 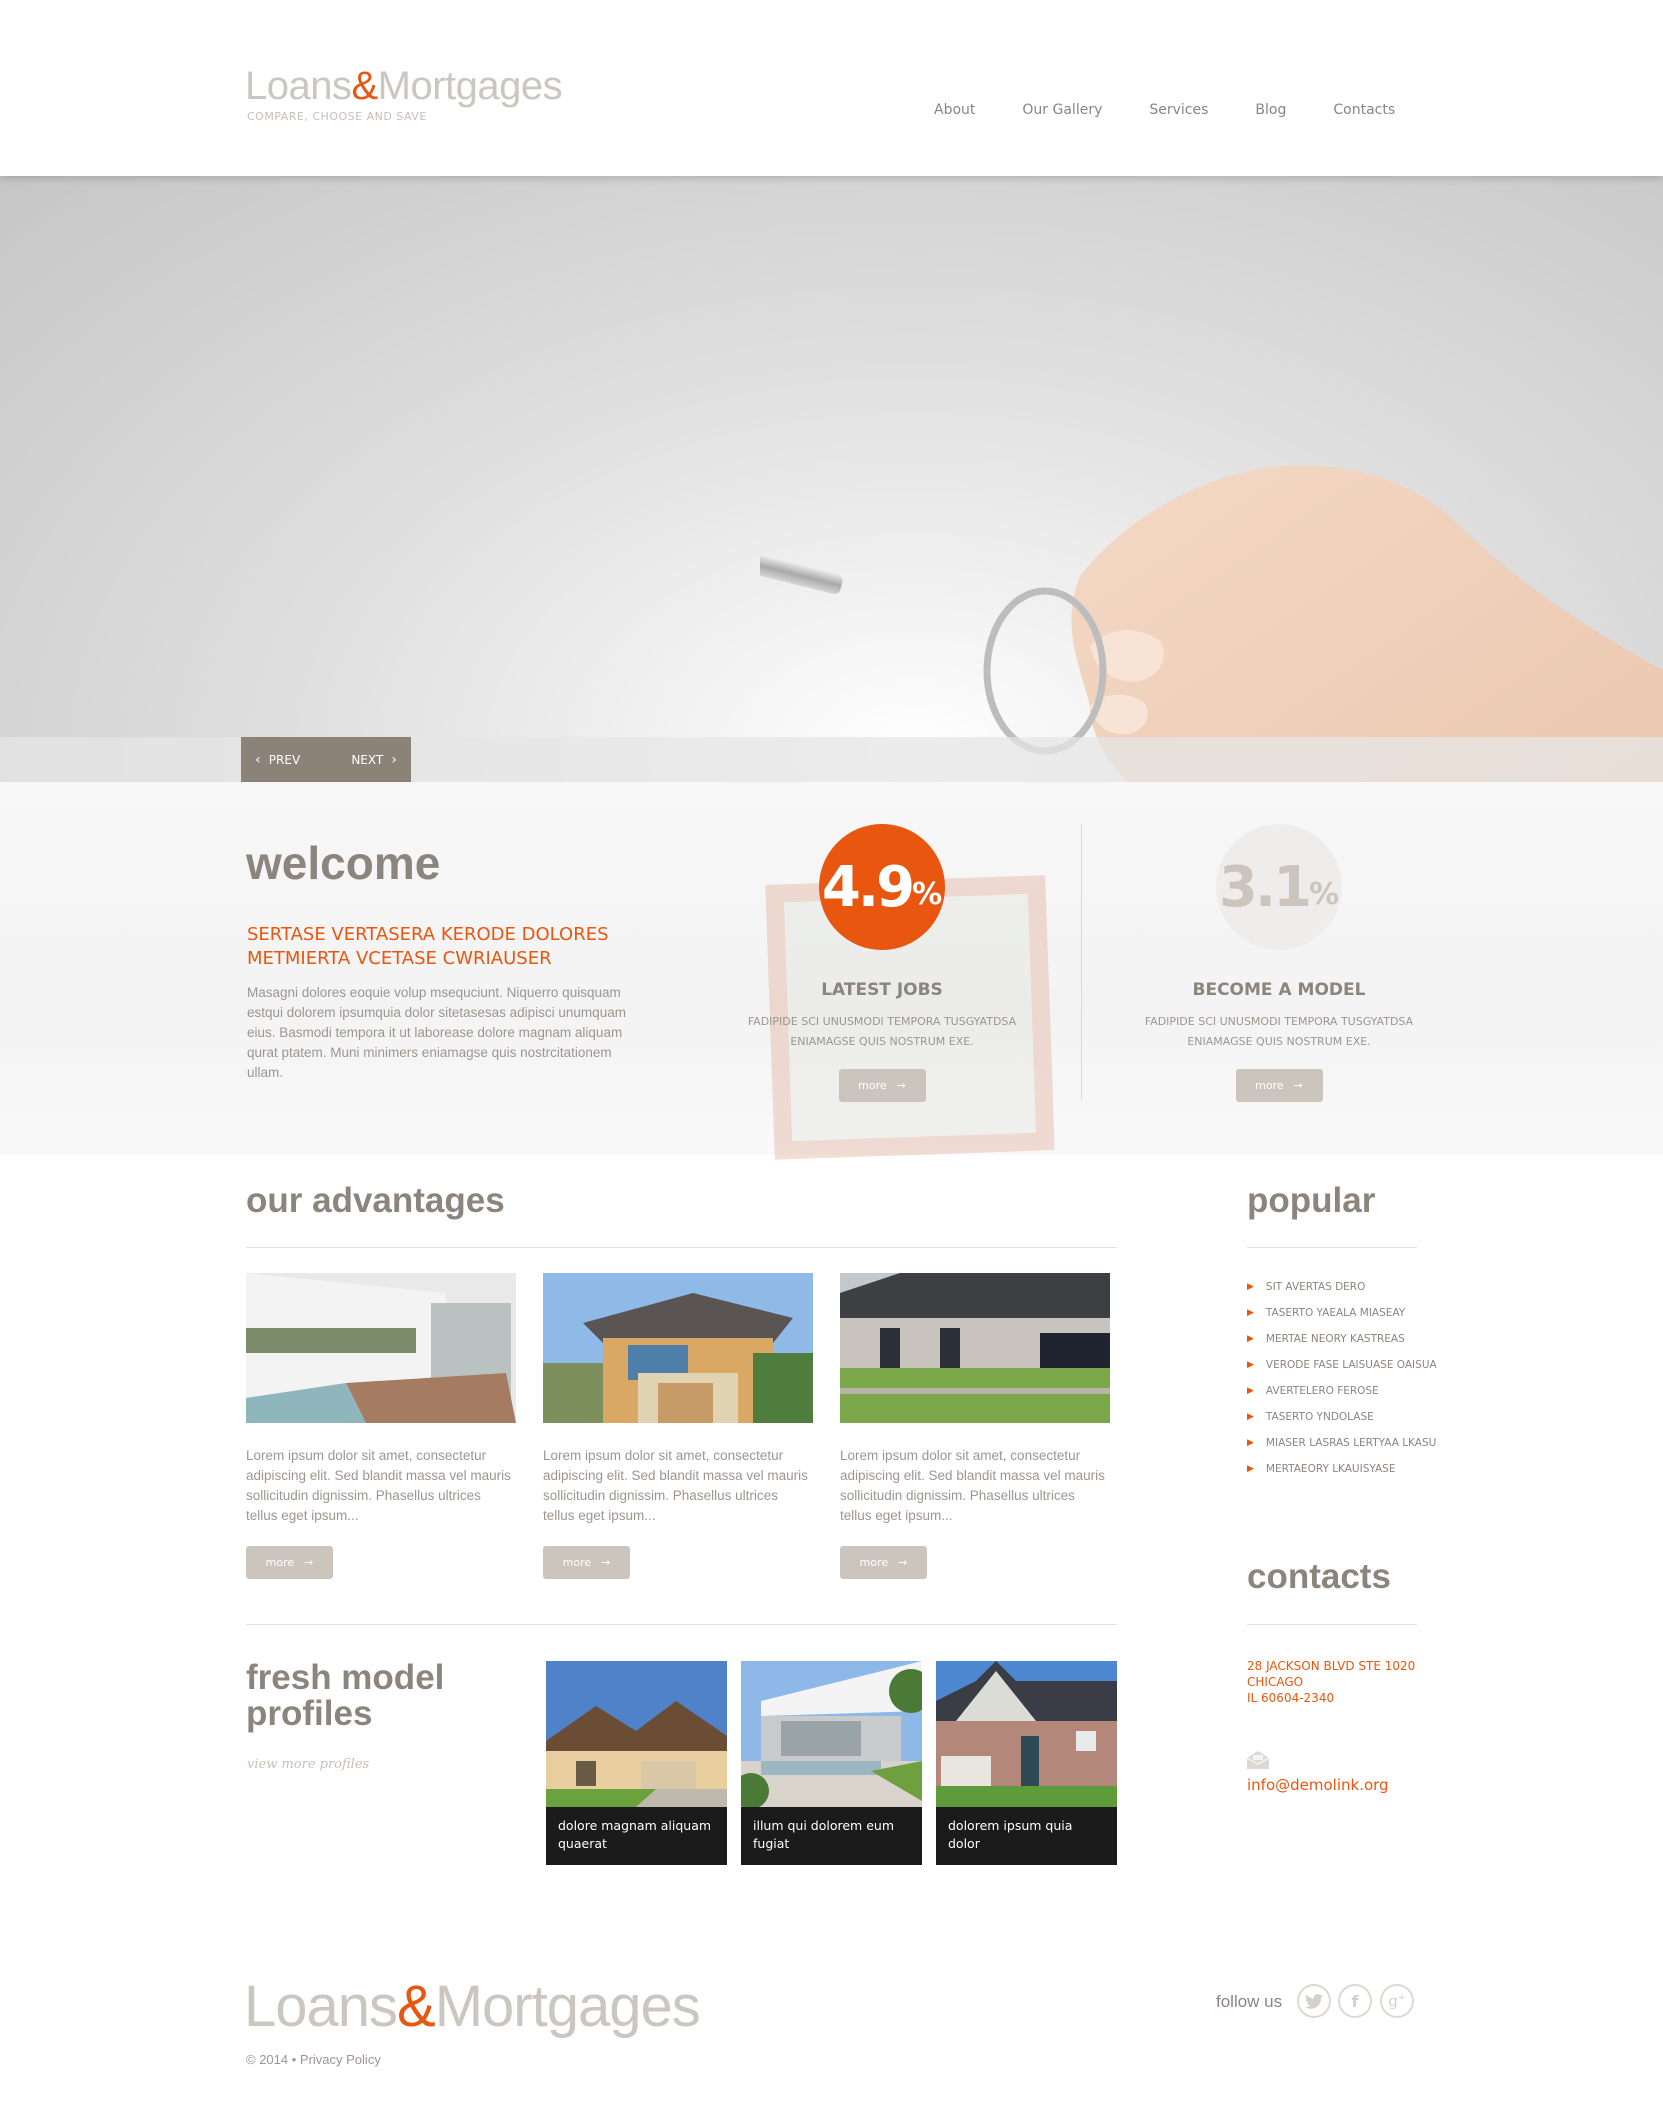 I want to click on facebook-icon: f, so click(x=1355, y=2001).